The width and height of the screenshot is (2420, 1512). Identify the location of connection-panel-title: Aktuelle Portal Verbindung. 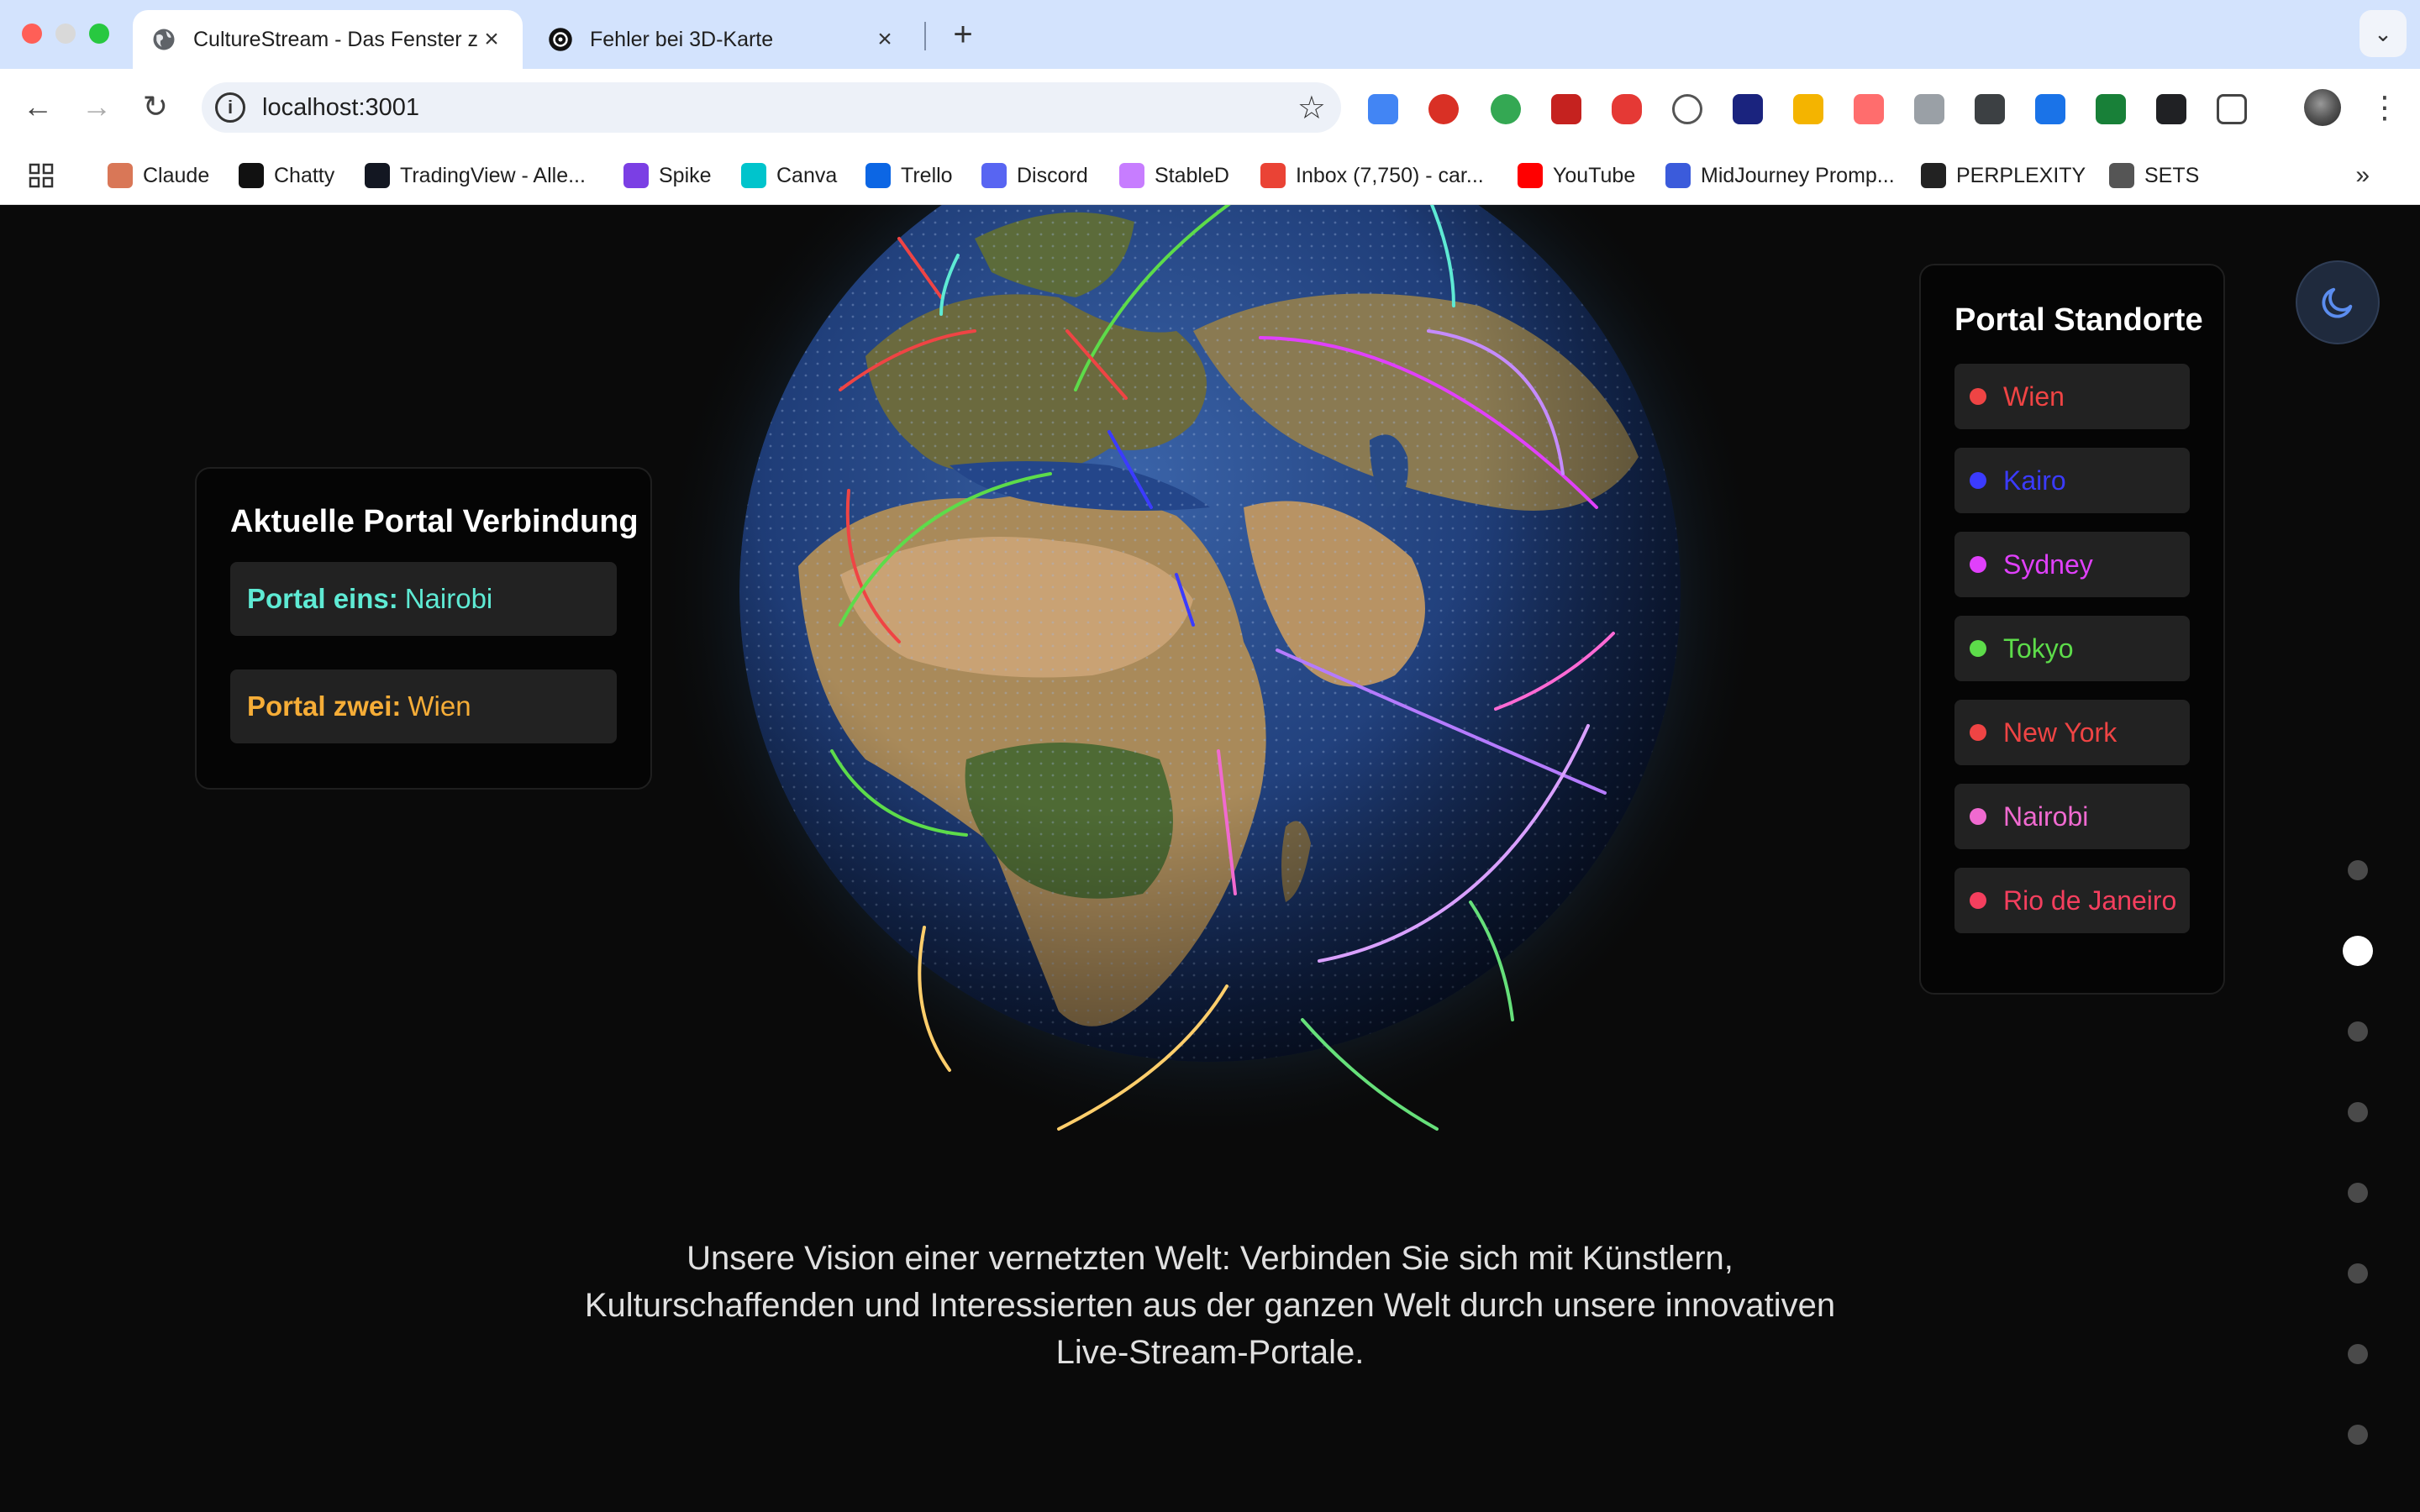
(435, 521).